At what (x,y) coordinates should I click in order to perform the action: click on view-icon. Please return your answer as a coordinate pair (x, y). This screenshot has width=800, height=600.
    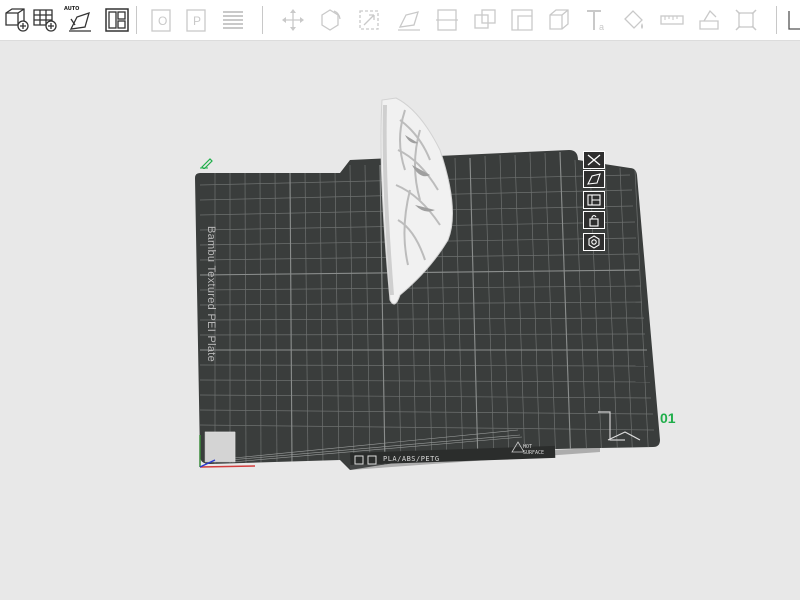
    Looking at the image, I should click on (791, 20).